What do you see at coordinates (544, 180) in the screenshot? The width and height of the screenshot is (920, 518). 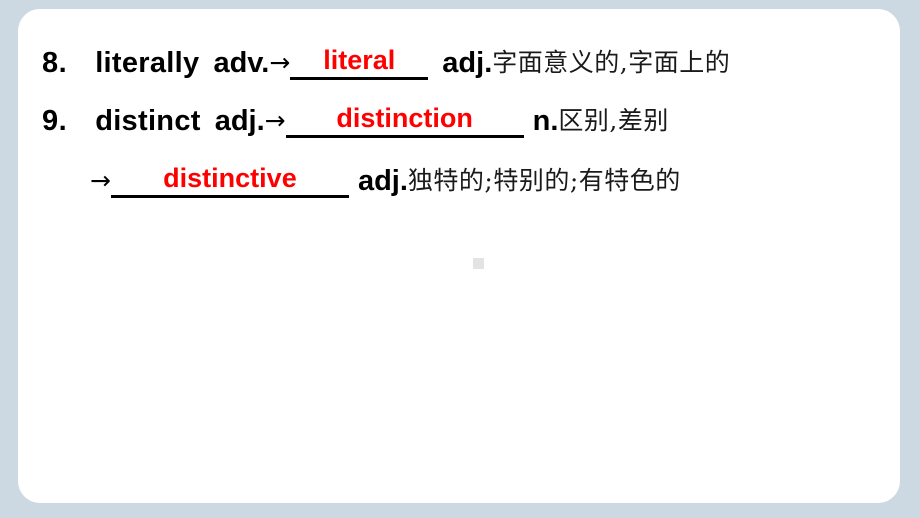 I see `chinese-meaning: 独特的;特别的;有特色的` at bounding box center [544, 180].